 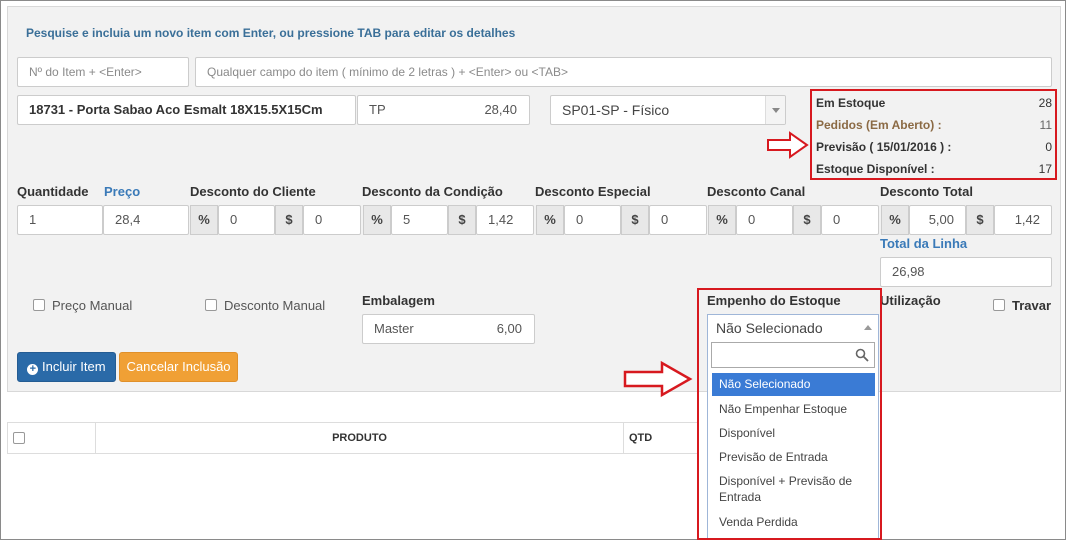 I want to click on special-discount-label: Desconto Especial, so click(x=593, y=191).